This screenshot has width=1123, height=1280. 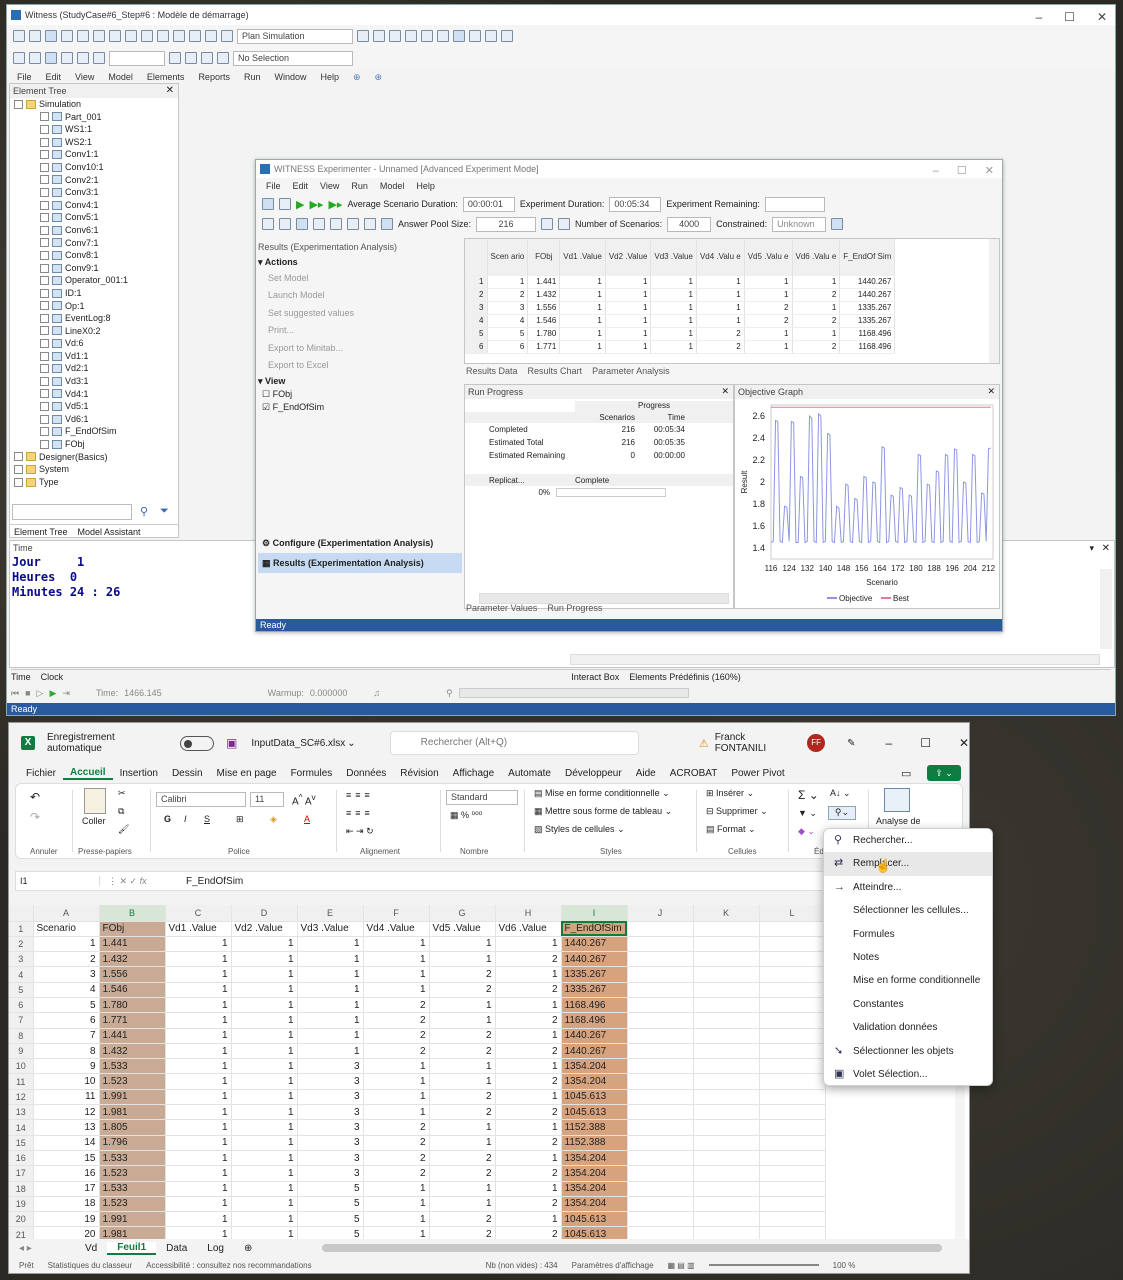 What do you see at coordinates (207, 58) in the screenshot?
I see `route-icon` at bounding box center [207, 58].